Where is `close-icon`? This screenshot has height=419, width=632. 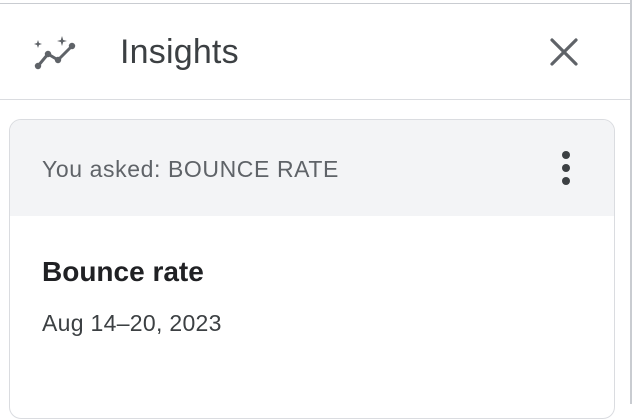 close-icon is located at coordinates (564, 54).